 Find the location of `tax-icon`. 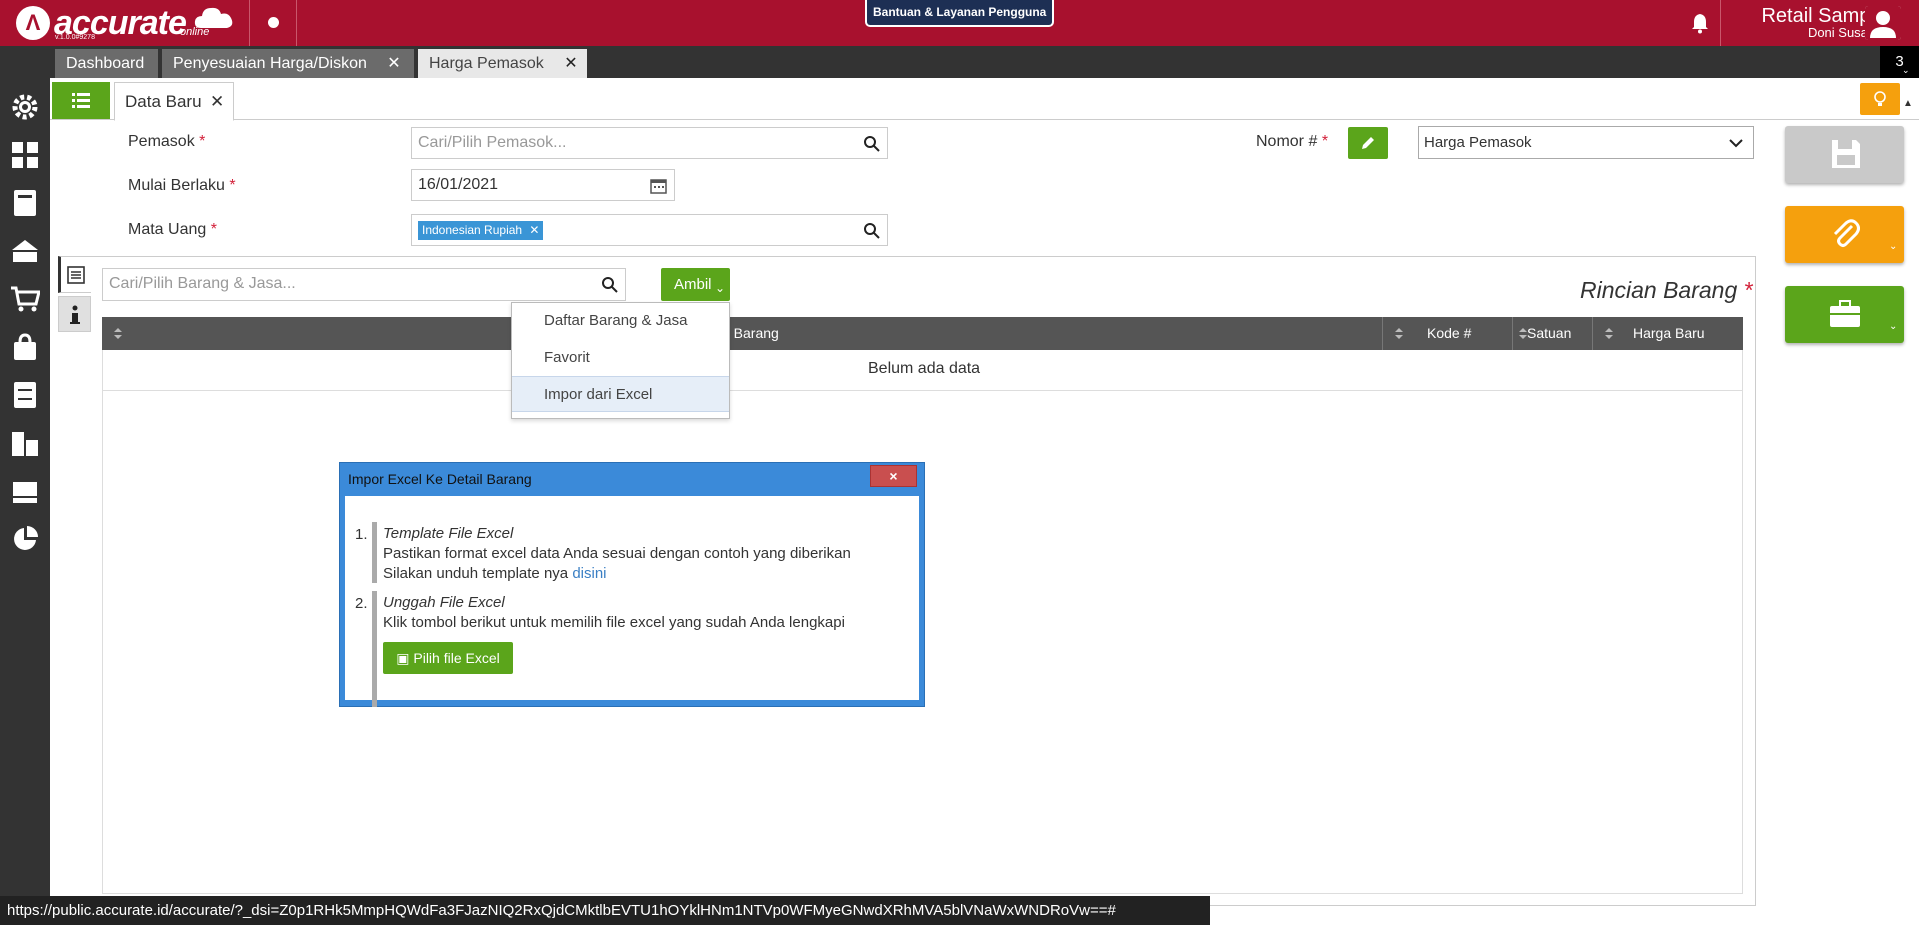

tax-icon is located at coordinates (25, 491).